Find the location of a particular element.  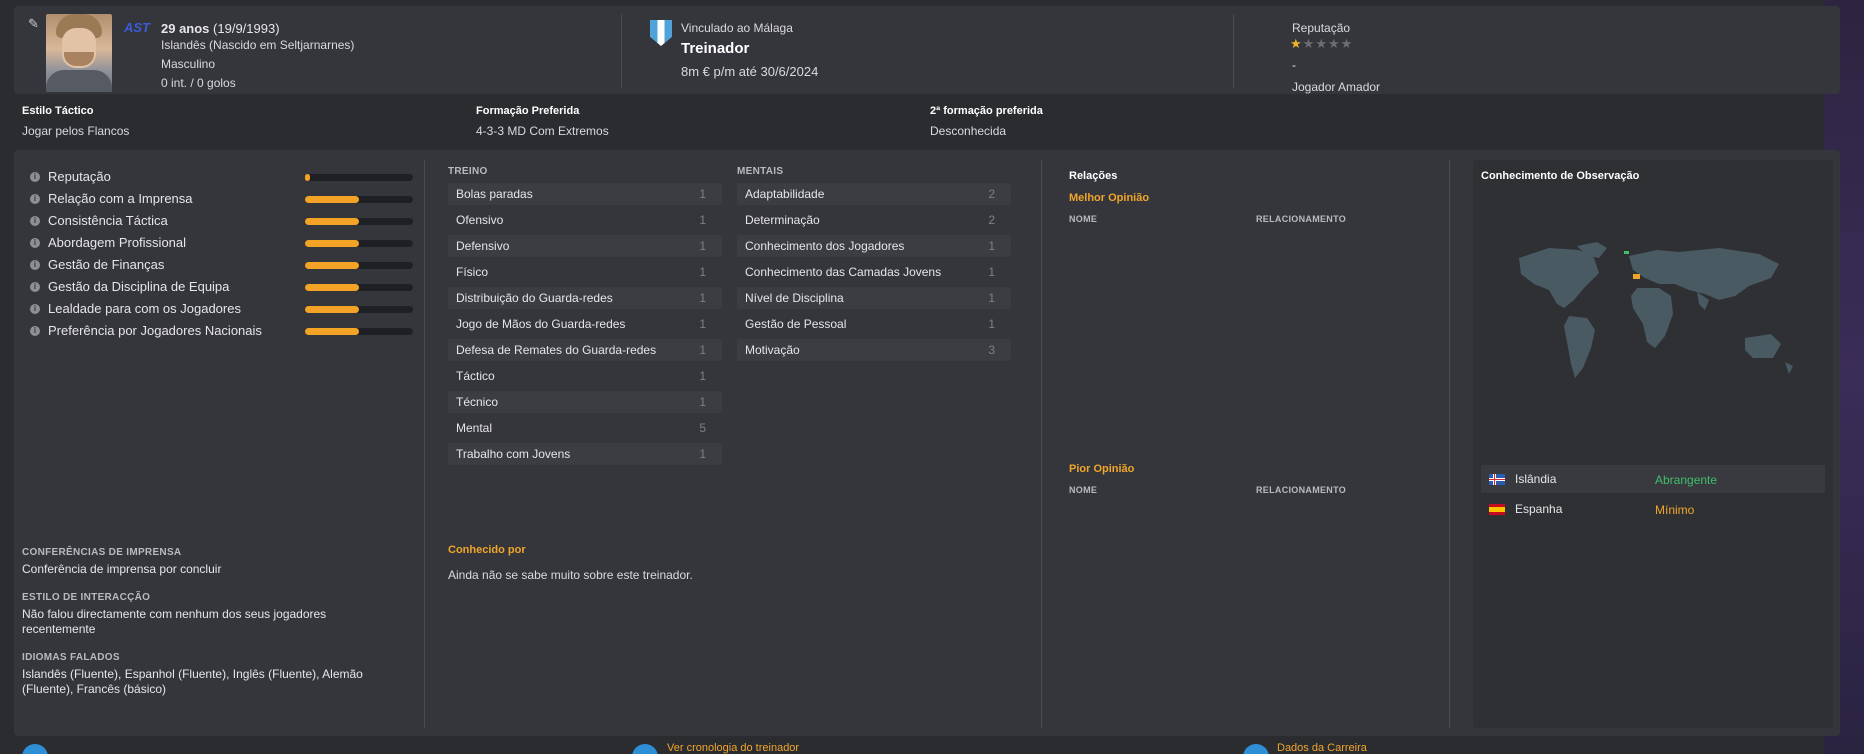

edit-pencil-icon: ✎ is located at coordinates (35, 23).